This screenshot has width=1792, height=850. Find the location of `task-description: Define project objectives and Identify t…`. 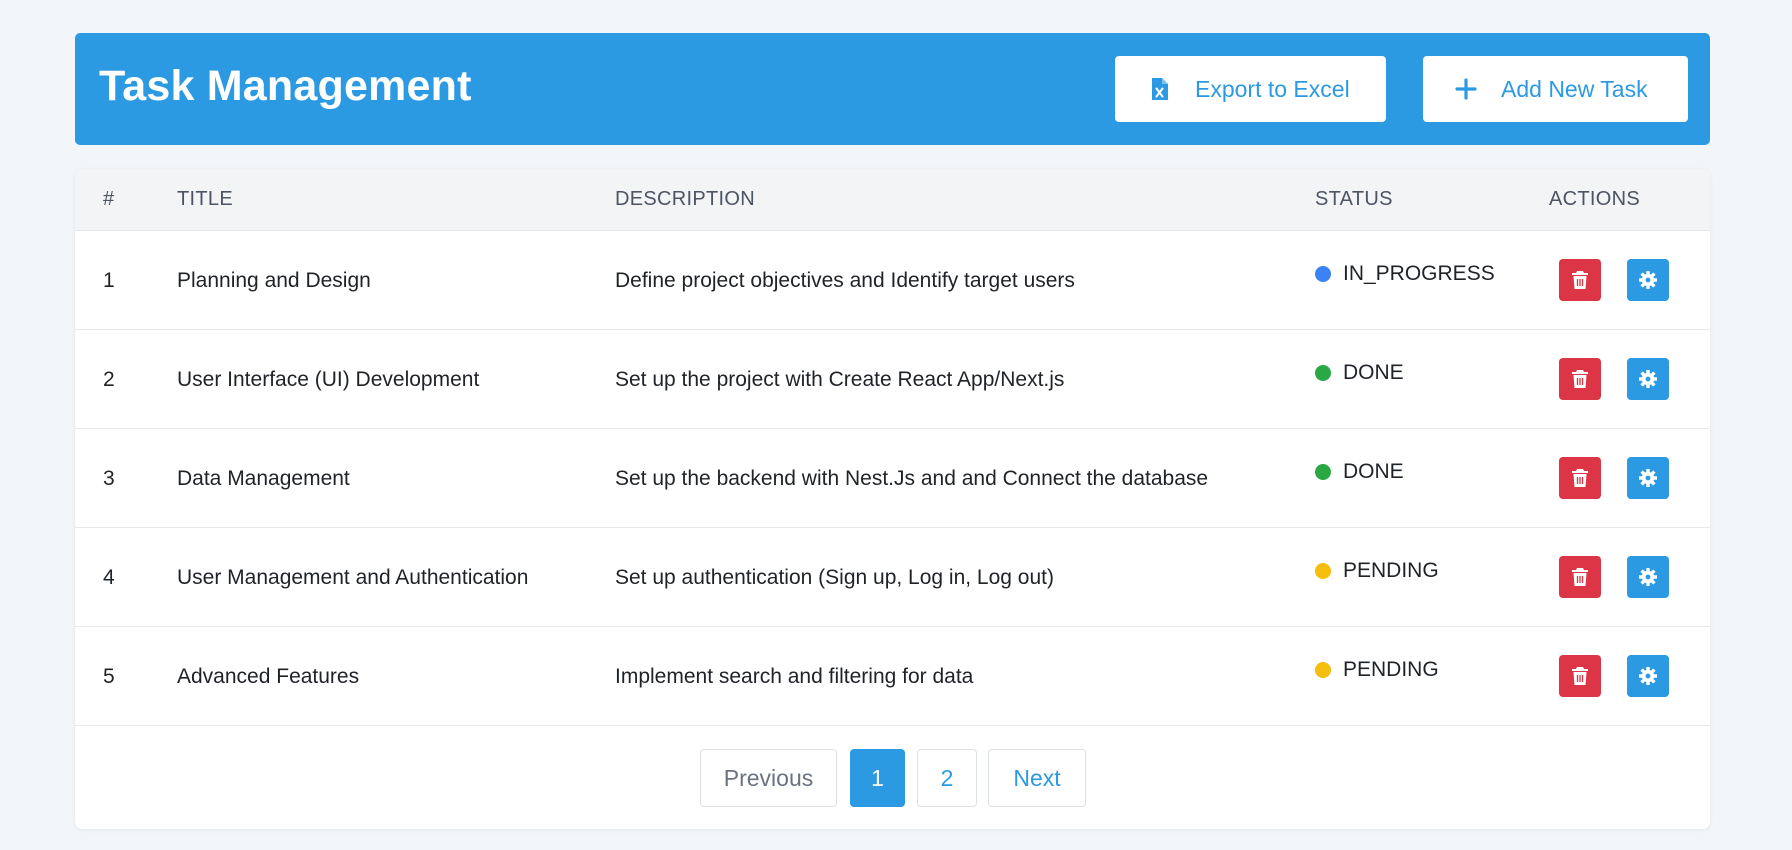

task-description: Define project objectives and Identify t… is located at coordinates (845, 280).